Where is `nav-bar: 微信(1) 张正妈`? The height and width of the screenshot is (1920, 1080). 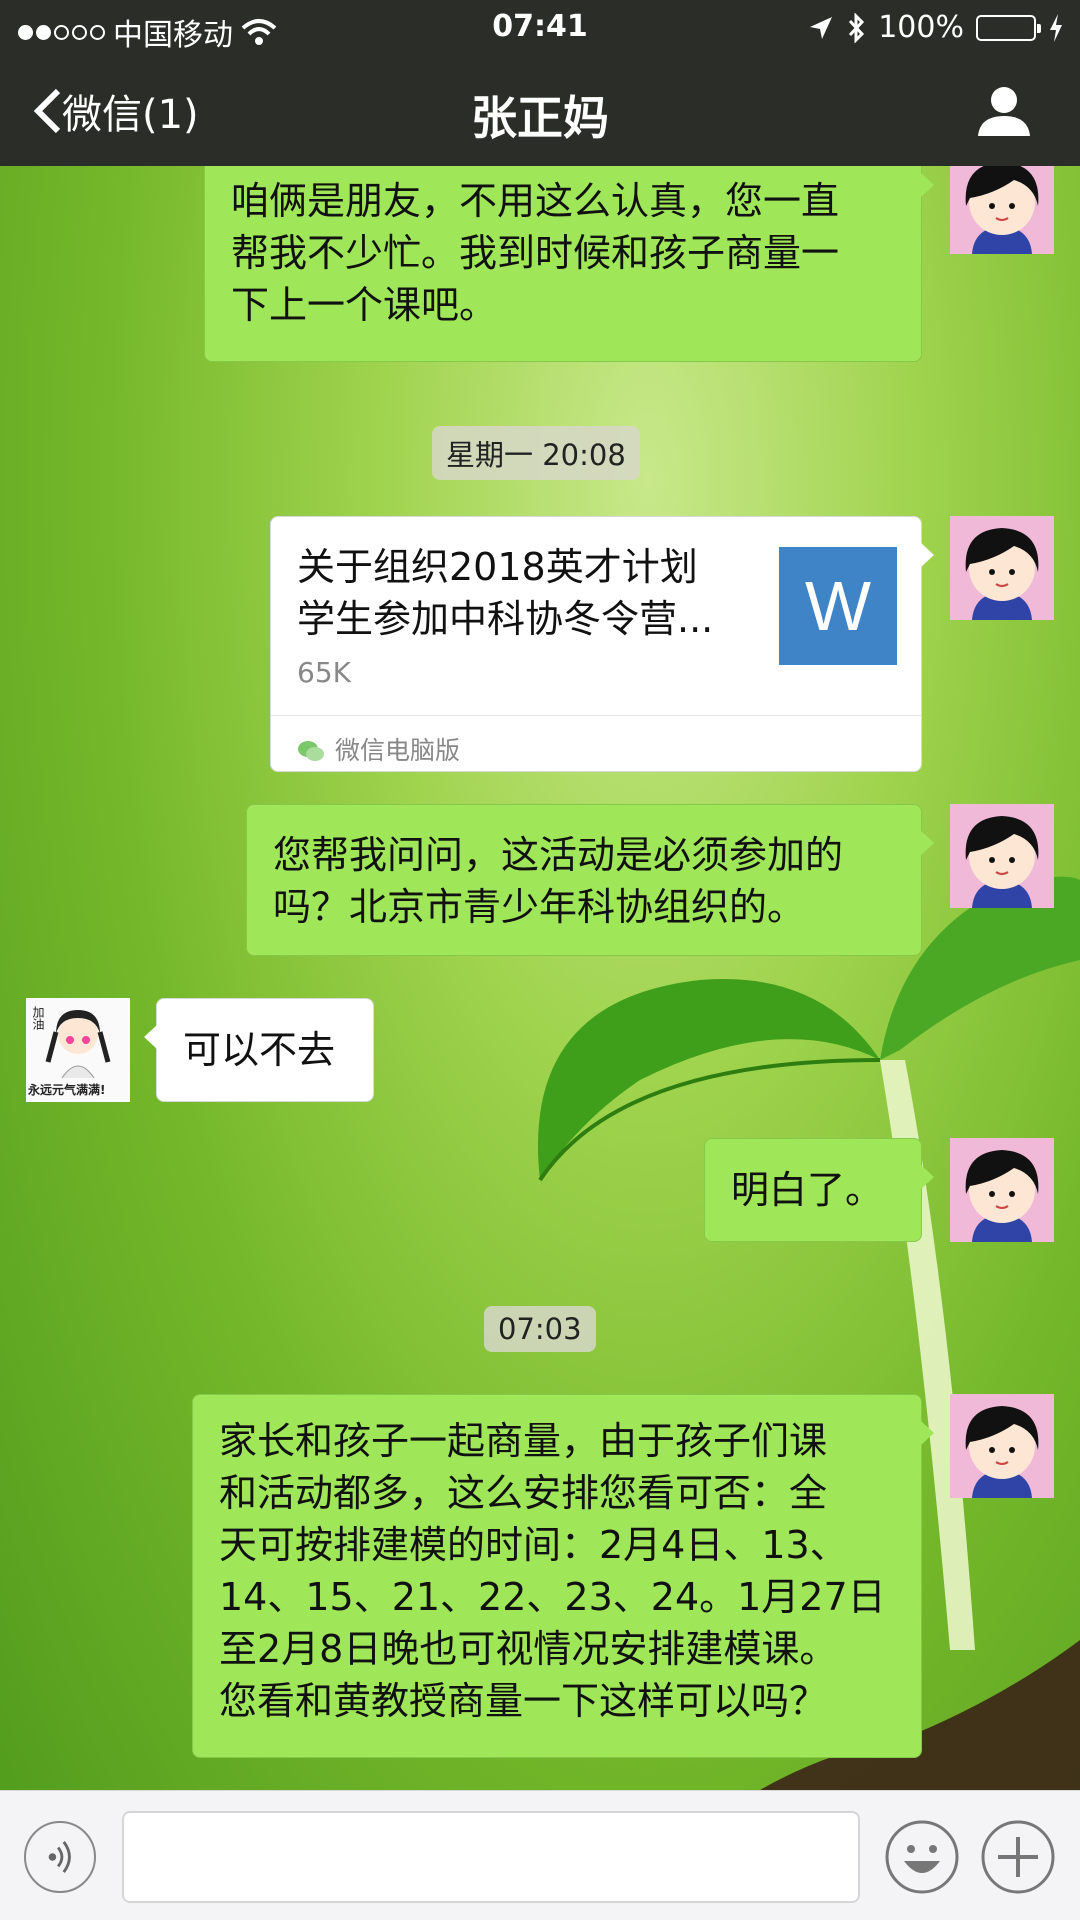
nav-bar: 微信(1) 张正妈 is located at coordinates (540, 113).